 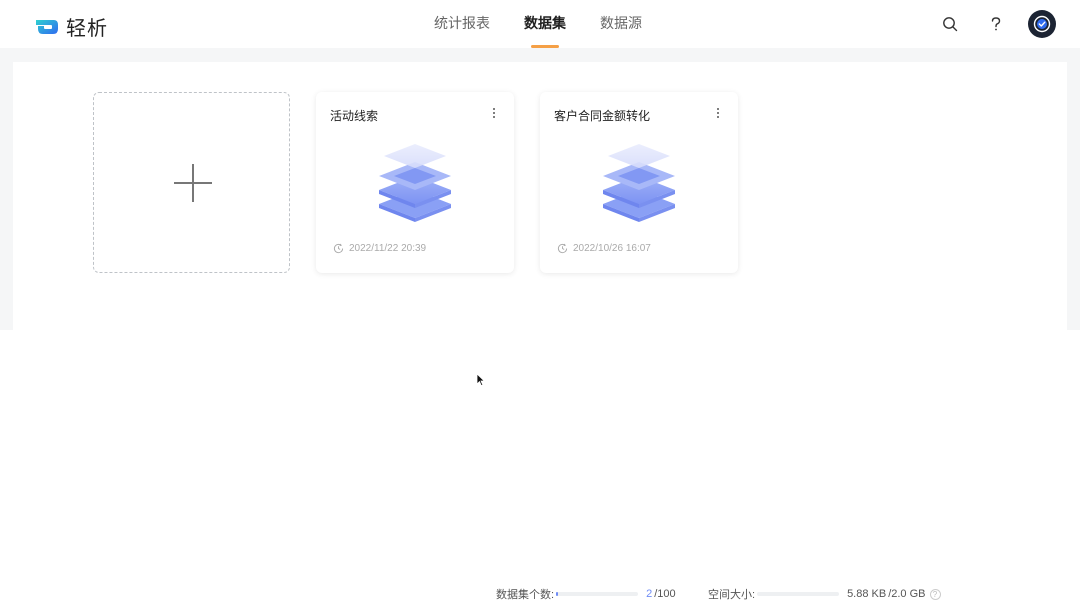 What do you see at coordinates (602, 116) in the screenshot?
I see `dataset-title: 客户合同金额转化` at bounding box center [602, 116].